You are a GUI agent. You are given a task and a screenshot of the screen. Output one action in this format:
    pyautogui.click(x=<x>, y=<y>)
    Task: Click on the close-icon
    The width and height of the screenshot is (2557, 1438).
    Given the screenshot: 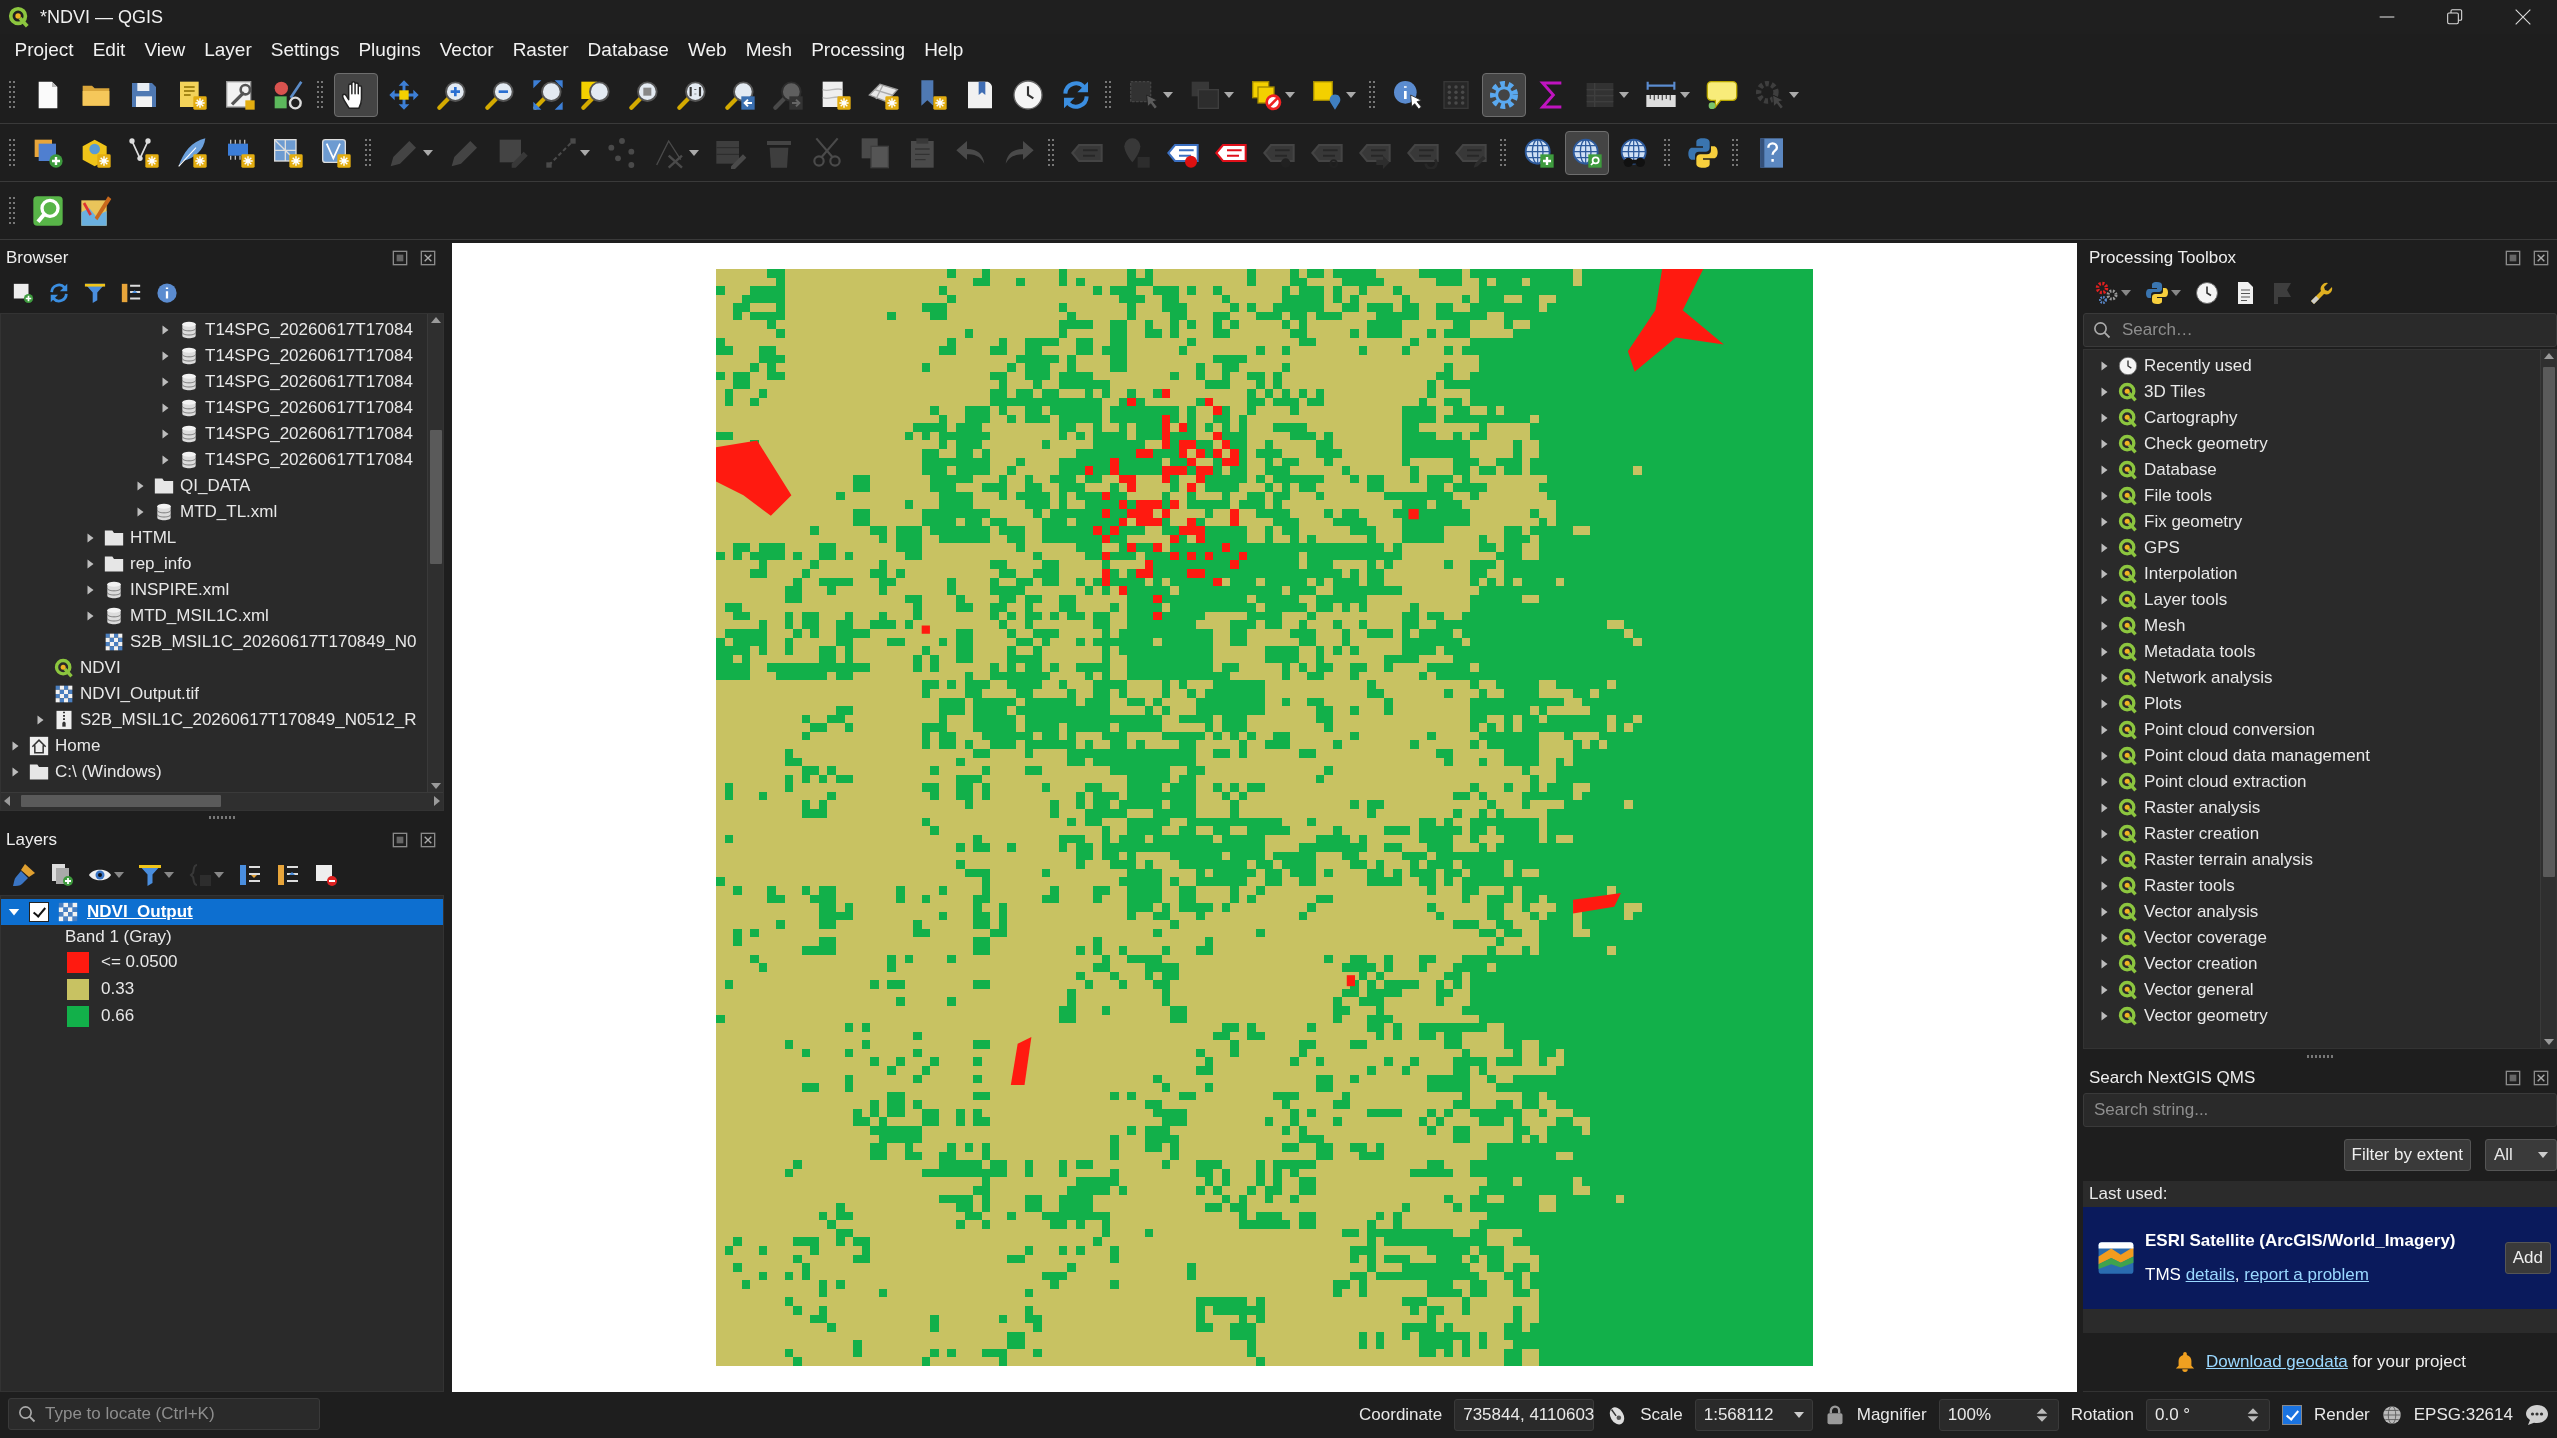 What is the action you would take?
    pyautogui.click(x=2541, y=258)
    